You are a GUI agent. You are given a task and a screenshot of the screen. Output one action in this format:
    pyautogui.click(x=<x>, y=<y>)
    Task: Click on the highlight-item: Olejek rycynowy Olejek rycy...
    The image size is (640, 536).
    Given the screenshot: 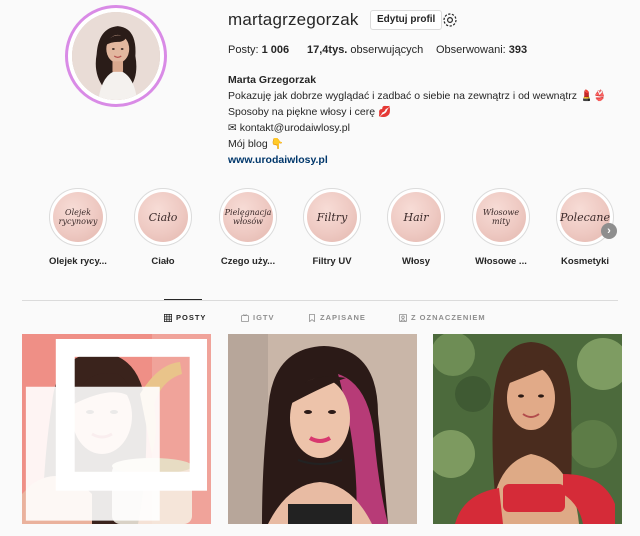 What is the action you would take?
    pyautogui.click(x=78, y=227)
    